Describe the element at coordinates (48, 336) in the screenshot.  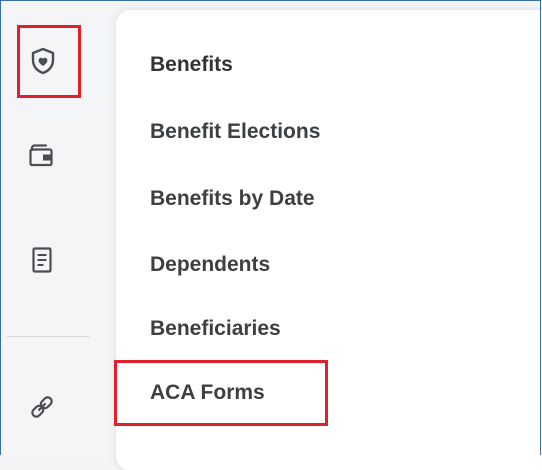
I see `rail-divider` at that location.